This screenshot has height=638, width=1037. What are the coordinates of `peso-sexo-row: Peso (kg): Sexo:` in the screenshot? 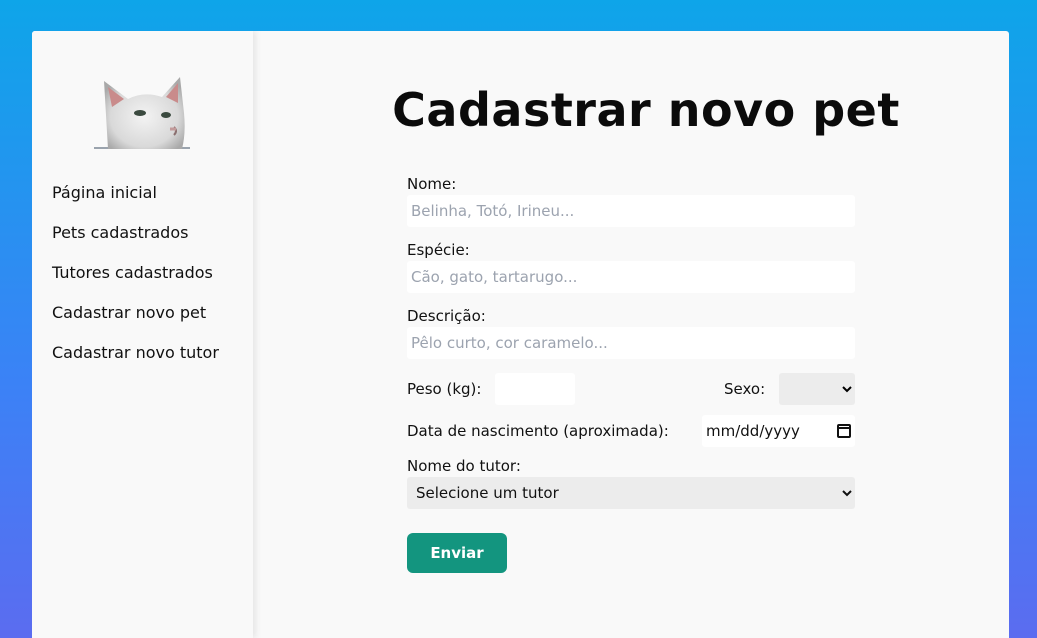 It's located at (631, 389).